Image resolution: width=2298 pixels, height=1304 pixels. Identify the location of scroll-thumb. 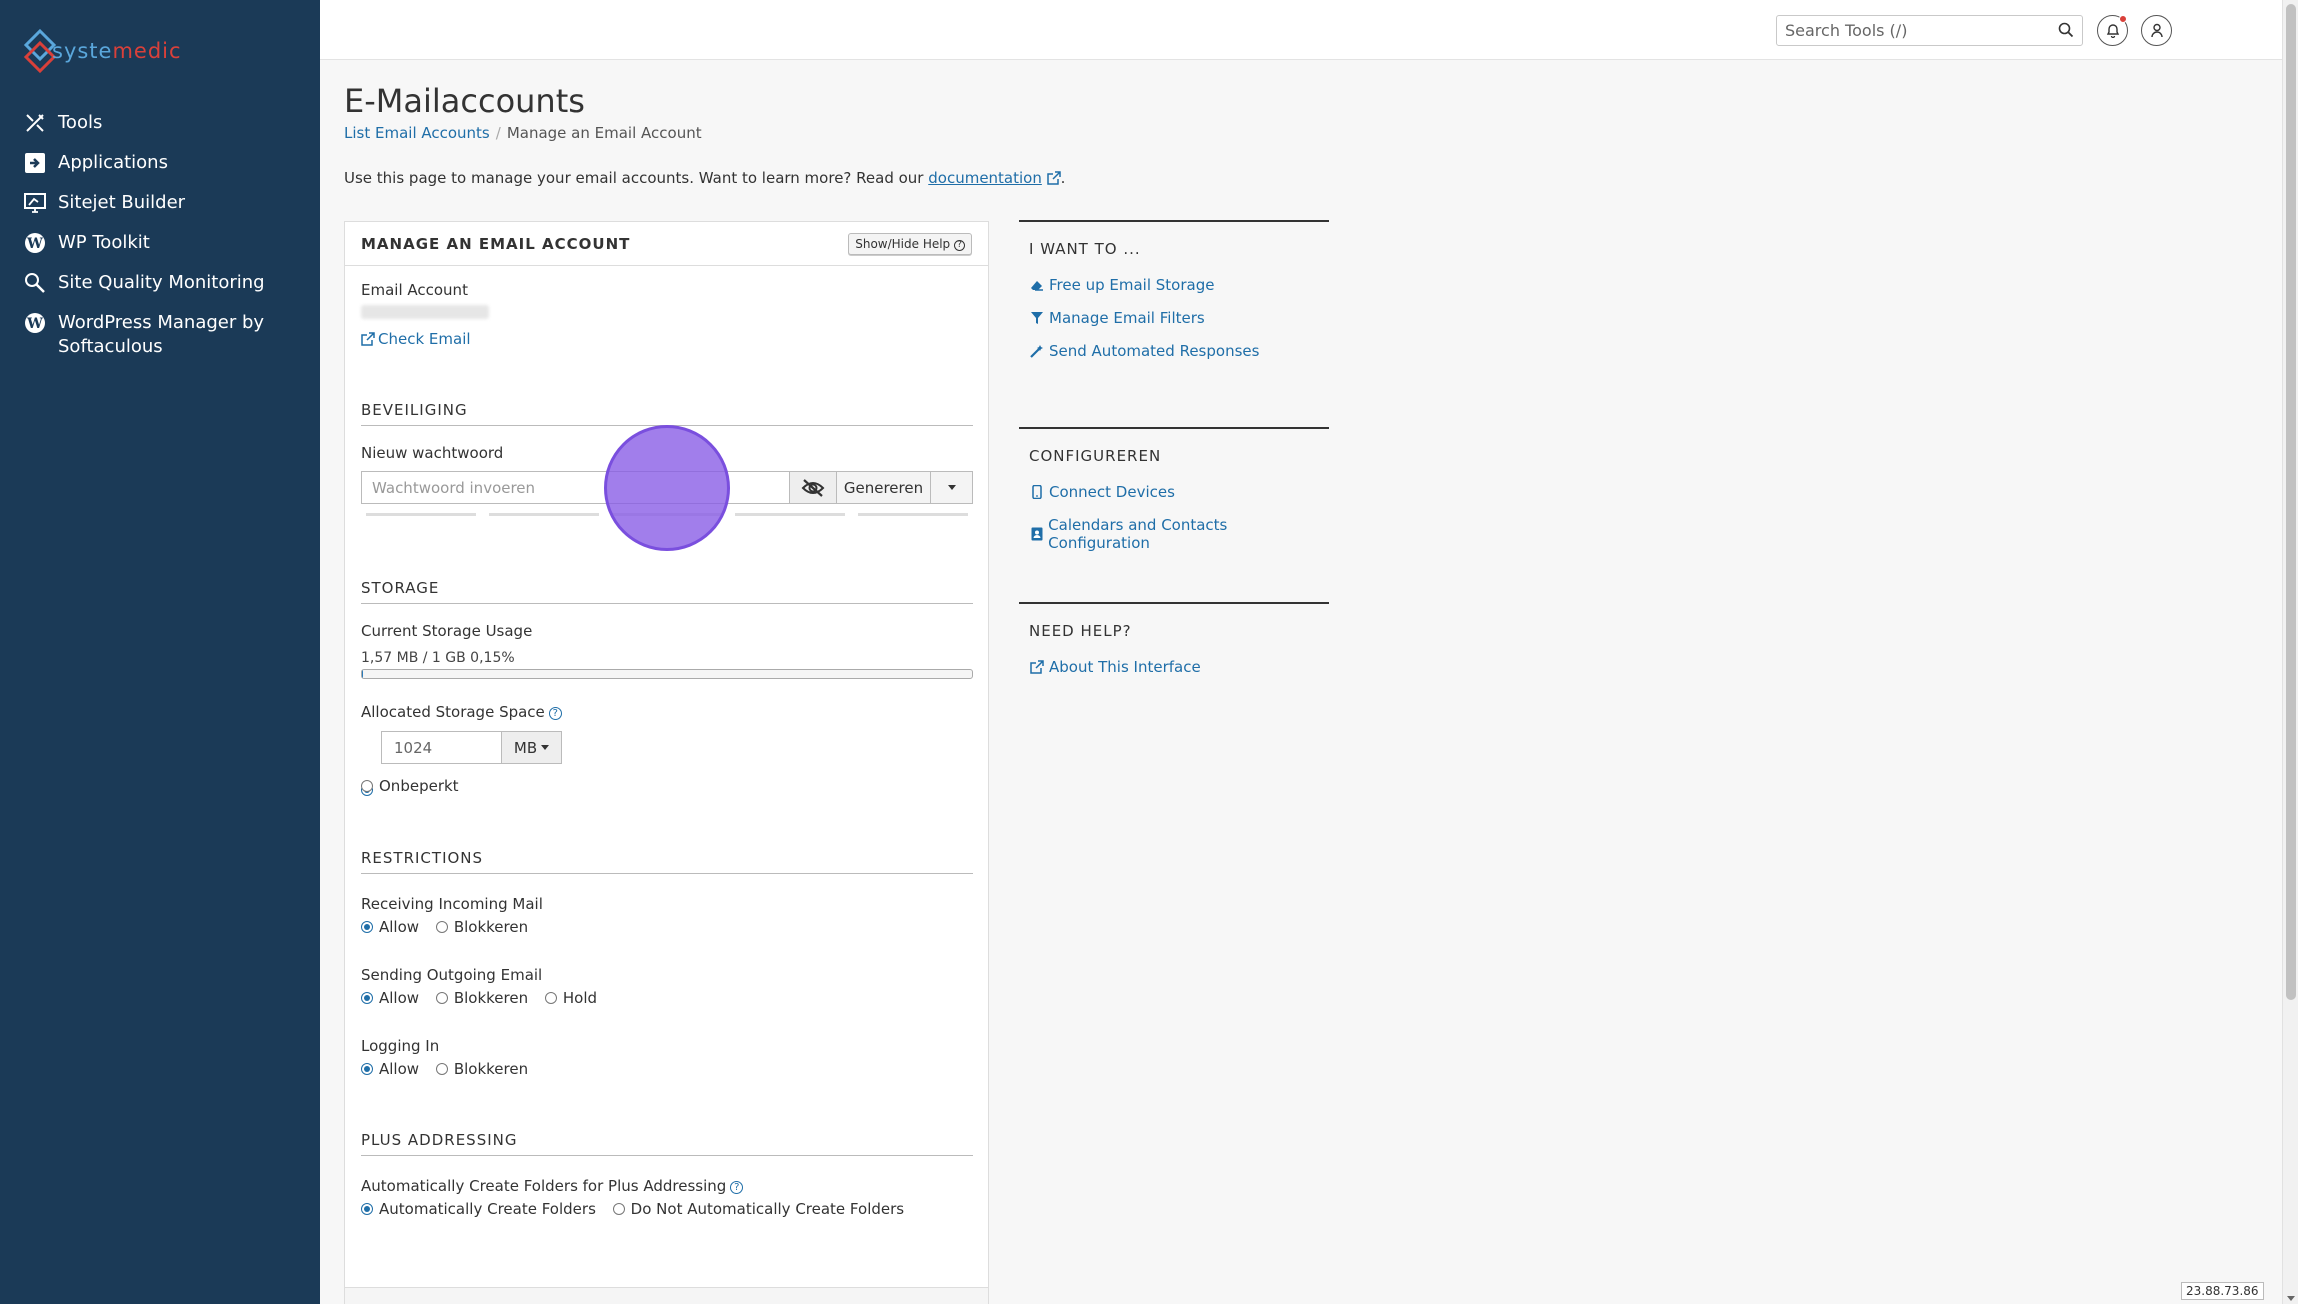
(2291, 502).